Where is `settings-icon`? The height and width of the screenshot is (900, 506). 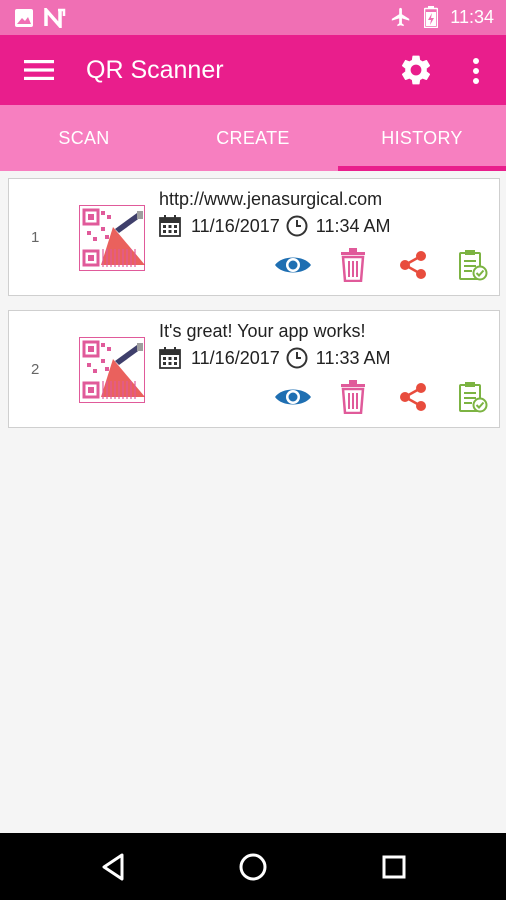
settings-icon is located at coordinates (416, 70).